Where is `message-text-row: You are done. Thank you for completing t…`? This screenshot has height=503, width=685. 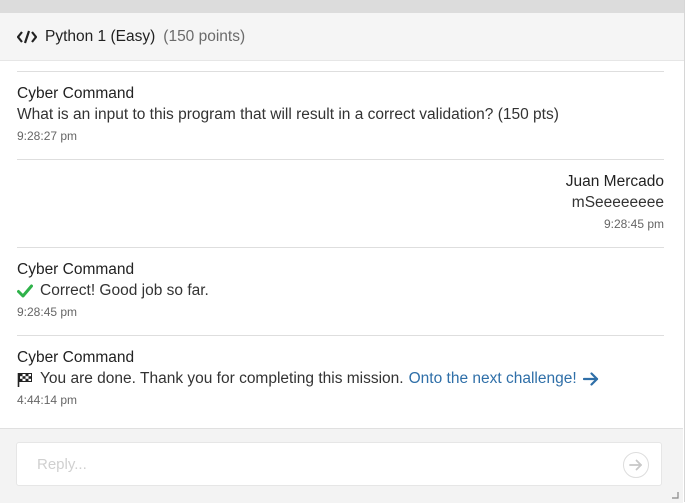
message-text-row: You are done. Thank you for completing t… is located at coordinates (340, 379).